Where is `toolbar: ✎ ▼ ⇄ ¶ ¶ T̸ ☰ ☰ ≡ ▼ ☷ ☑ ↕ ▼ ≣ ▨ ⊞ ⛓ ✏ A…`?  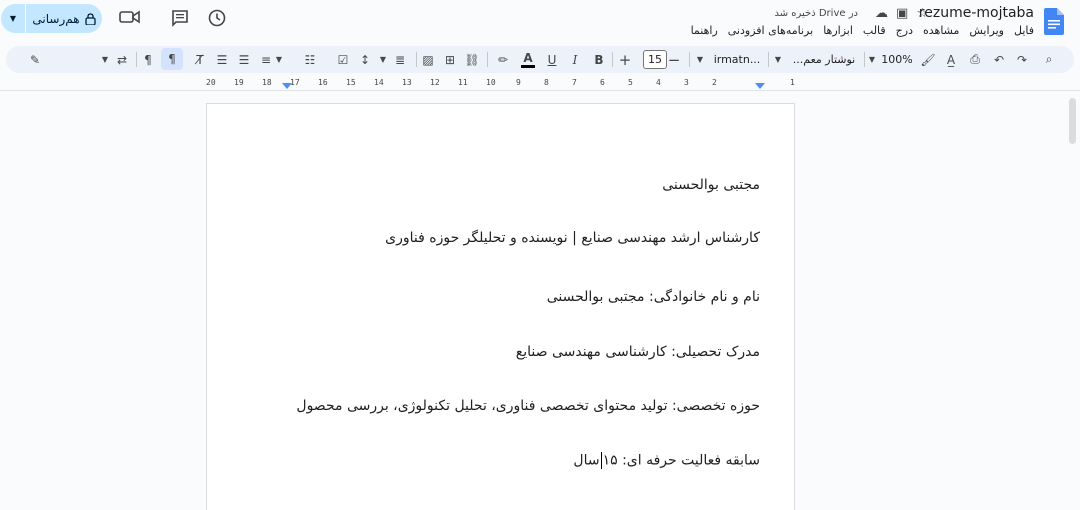 toolbar: ✎ ▼ ⇄ ¶ ¶ T̸ ☰ ☰ ≡ ▼ ☷ ☑ ↕ ▼ ≣ ▨ ⊞ ⛓ ✏ A… is located at coordinates (540, 59).